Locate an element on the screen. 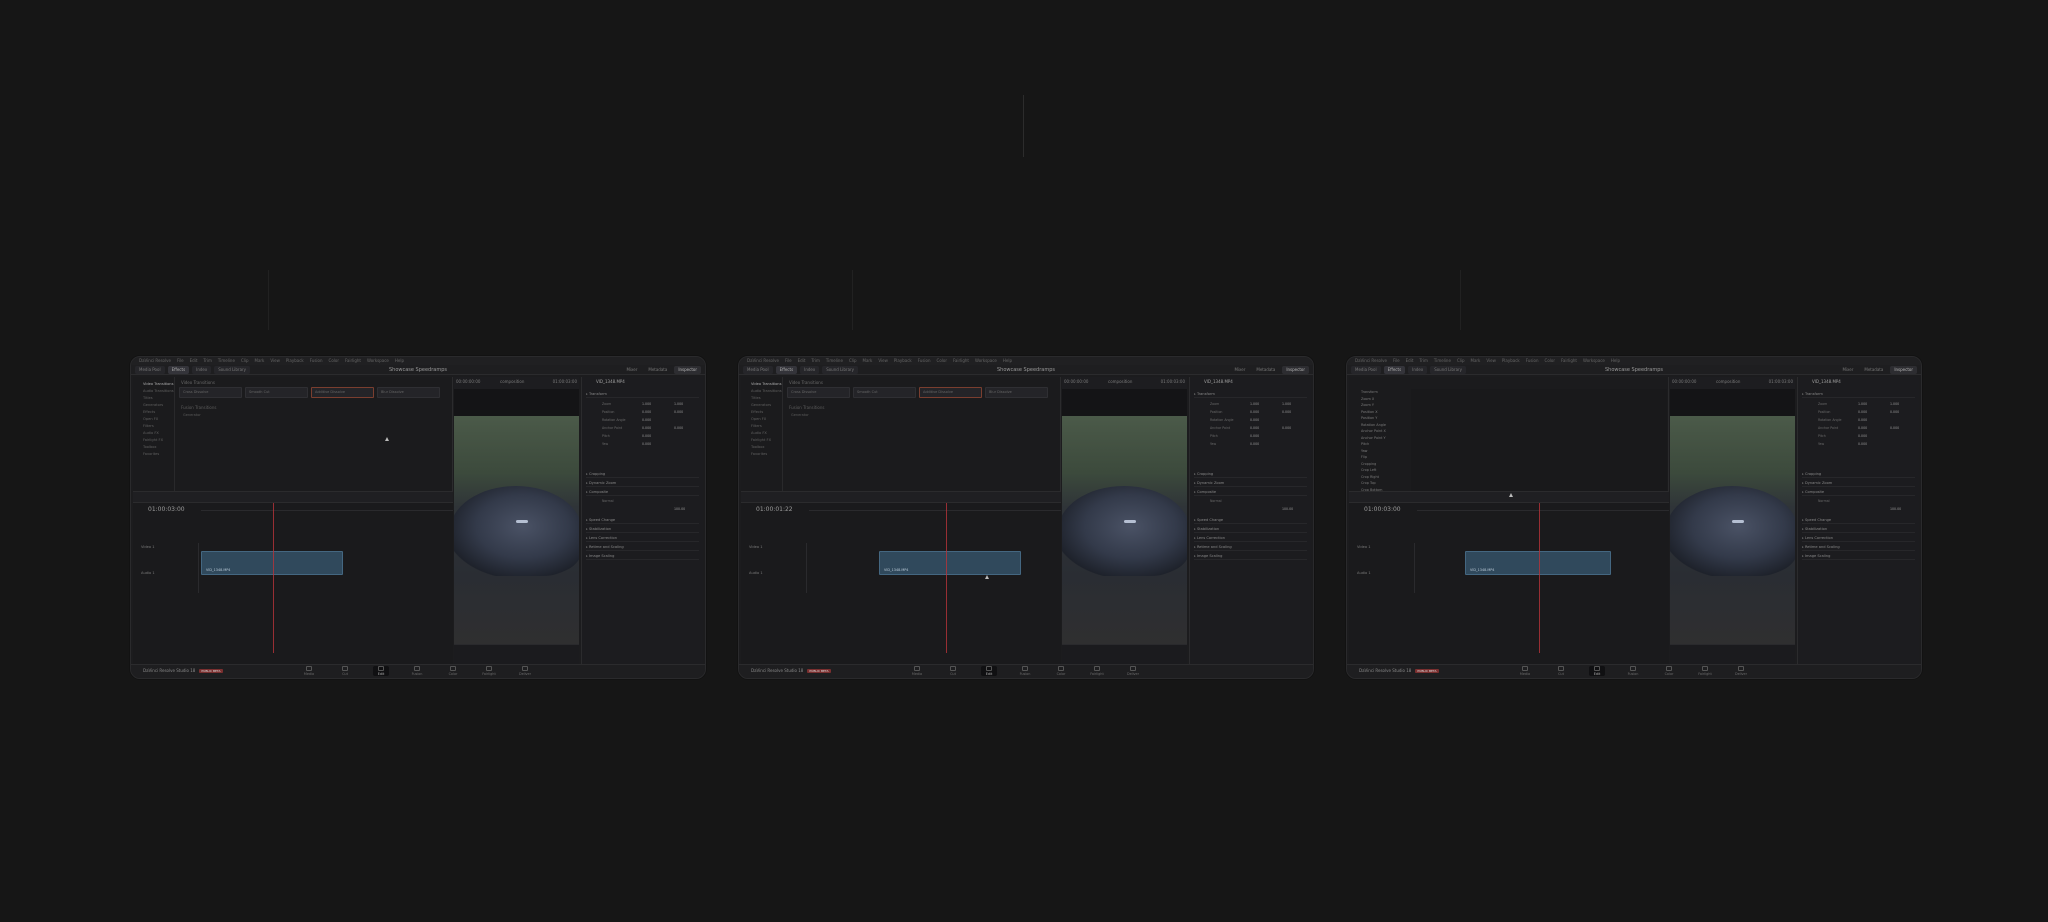 This screenshot has height=922, width=2048. effects-tree-item: Video Transitions is located at coordinates (761, 384).